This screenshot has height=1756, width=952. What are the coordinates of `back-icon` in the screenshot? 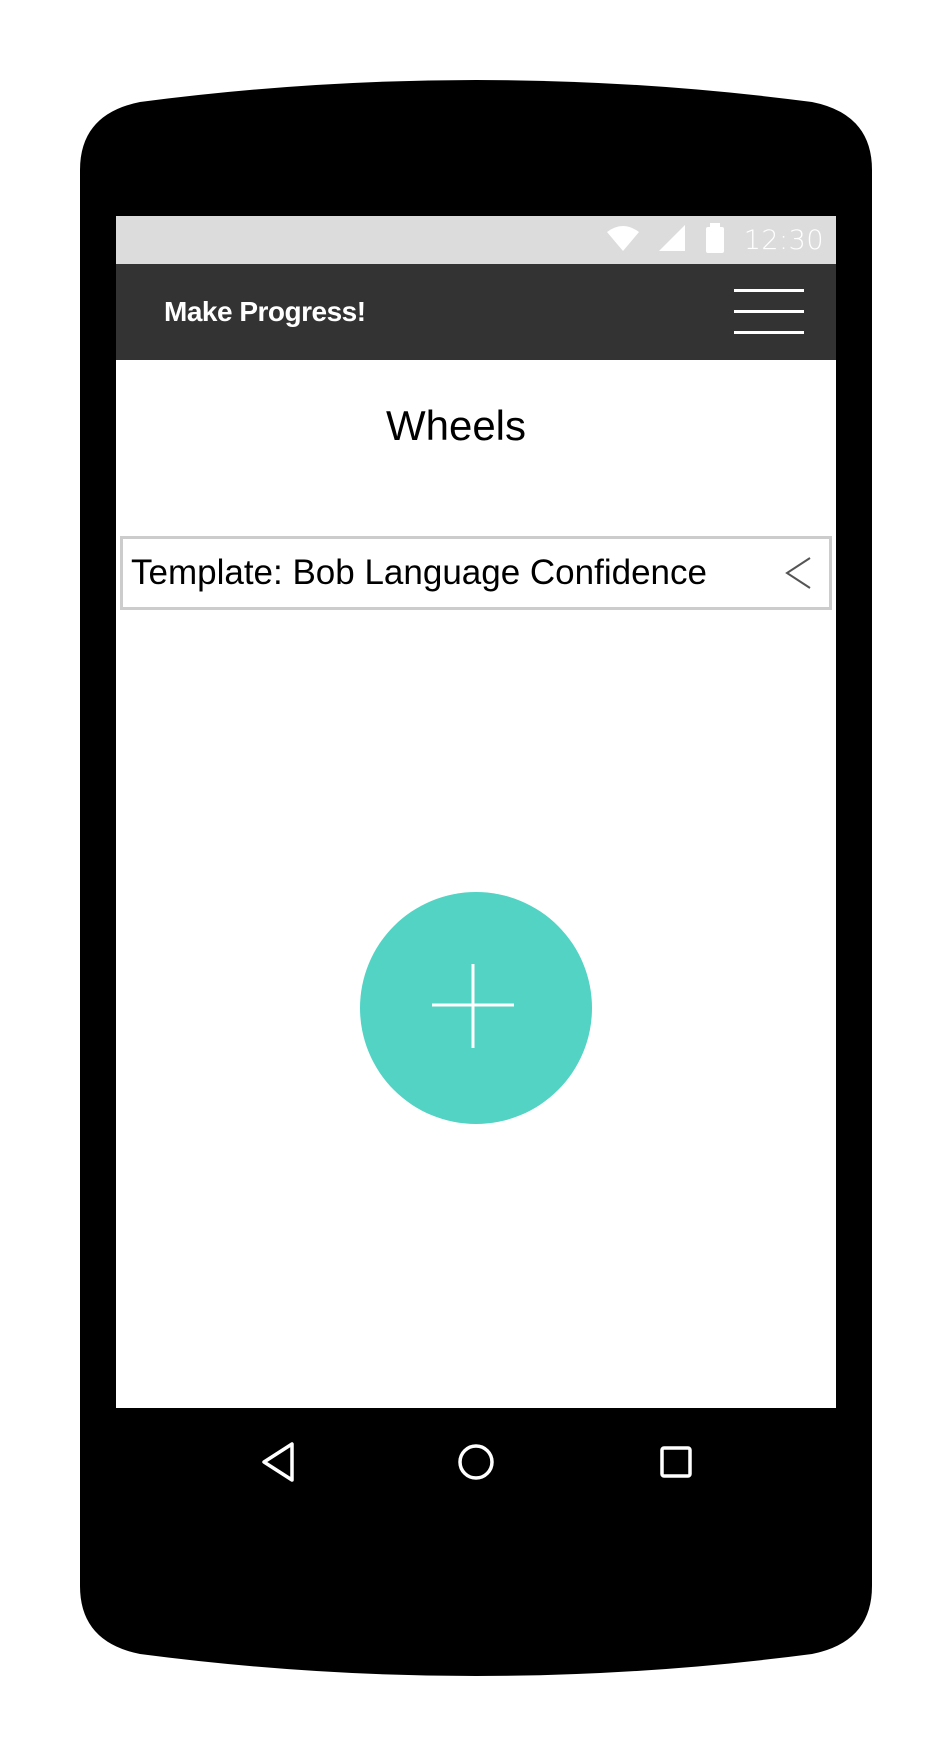 It's located at (280, 1462).